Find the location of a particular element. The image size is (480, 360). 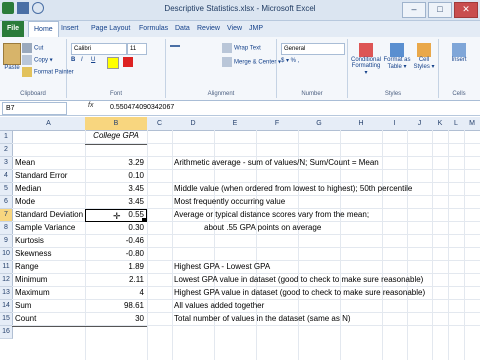

close-button: ✕ is located at coordinates (466, 10).